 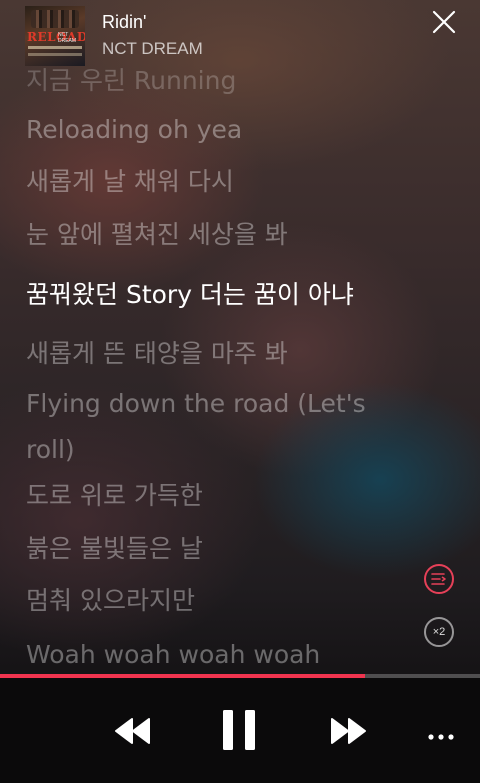 I want to click on next-button, so click(x=348, y=731).